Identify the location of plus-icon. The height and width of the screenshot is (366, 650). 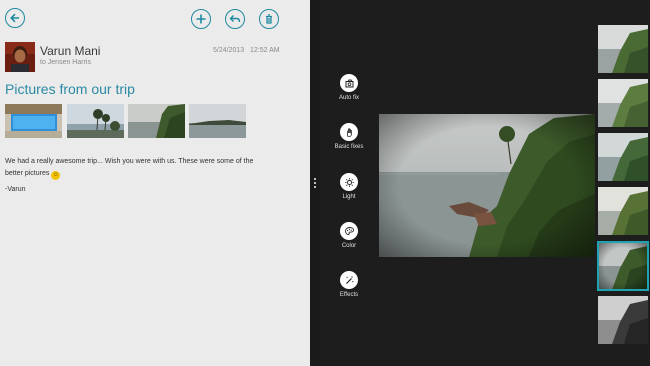
(201, 19).